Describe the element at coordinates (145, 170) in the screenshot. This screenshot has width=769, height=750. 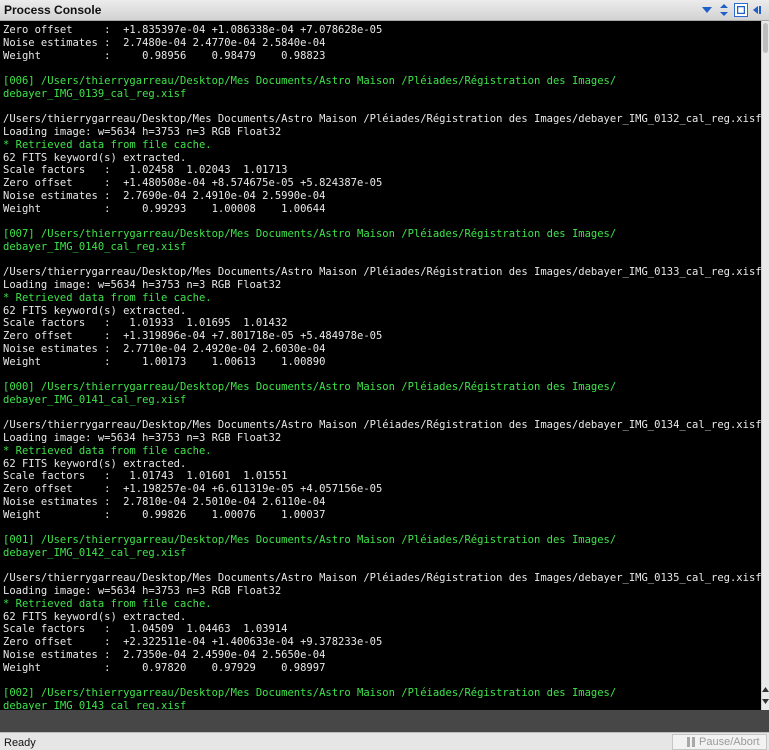
I see `console-line: Scale factors : 1.02458 1.02043 1.01713` at that location.